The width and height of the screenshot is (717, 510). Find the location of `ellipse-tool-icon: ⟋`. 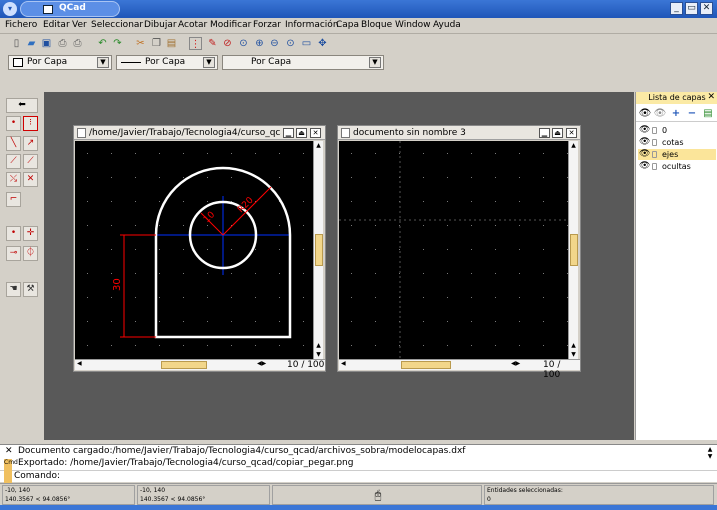

ellipse-tool-icon: ⟋ is located at coordinates (30, 161).